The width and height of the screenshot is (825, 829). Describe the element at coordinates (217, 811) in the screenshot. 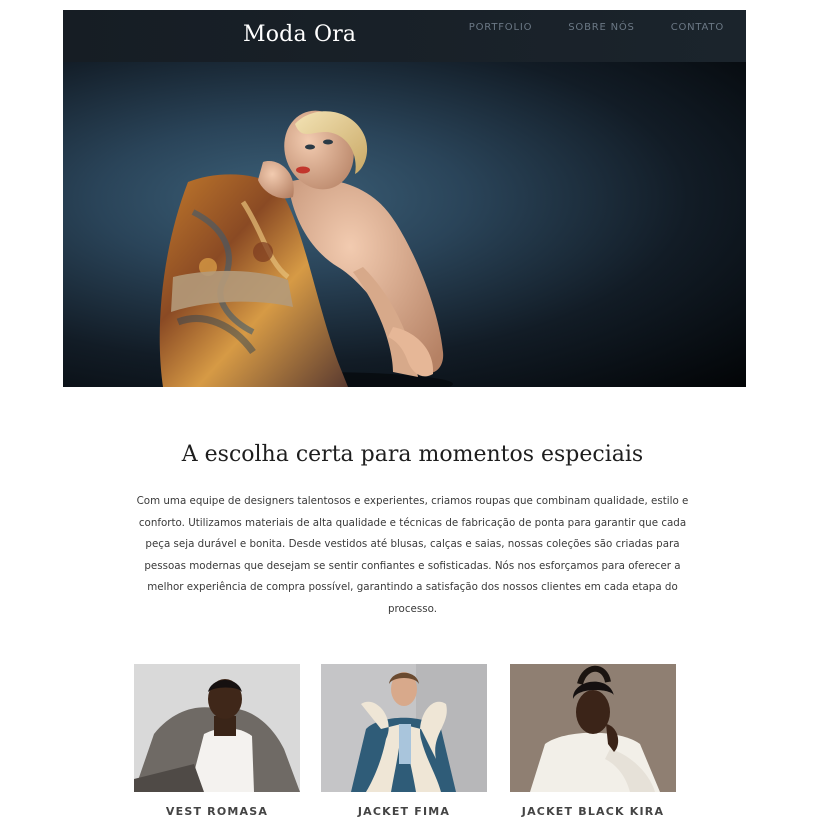

I see `product-name: VEST ROMASA` at that location.